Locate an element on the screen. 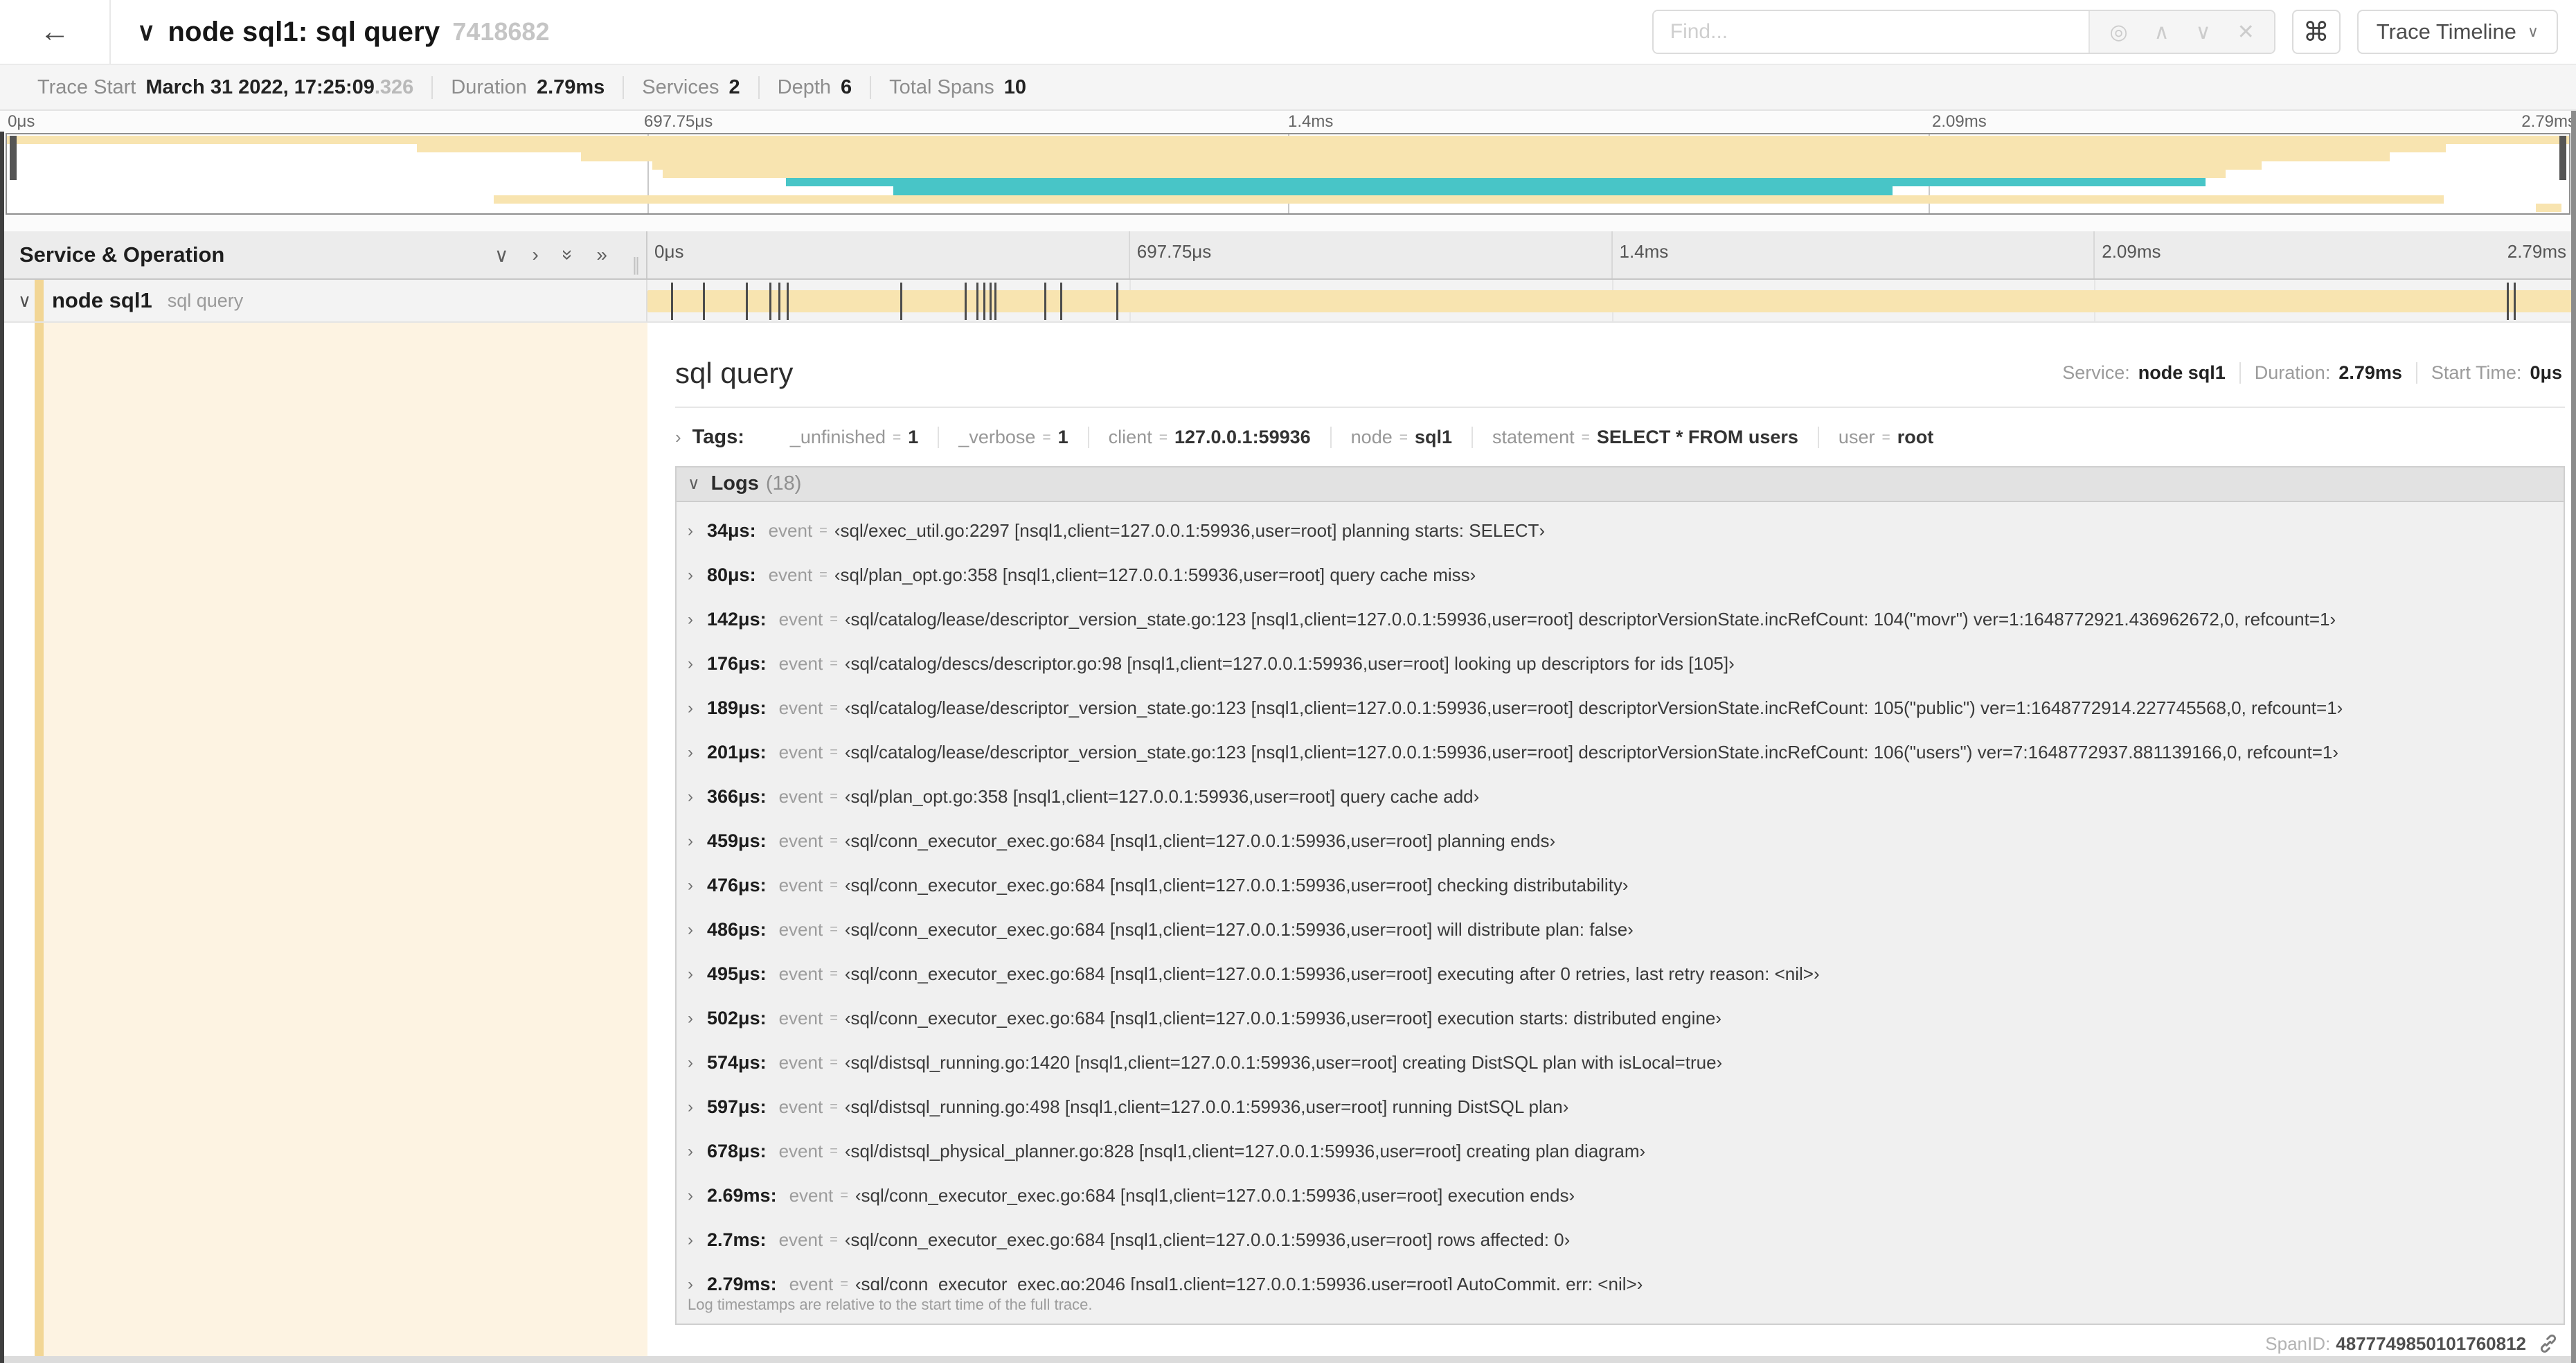  logs-header: ∨ Logs (18) is located at coordinates (1621, 485).